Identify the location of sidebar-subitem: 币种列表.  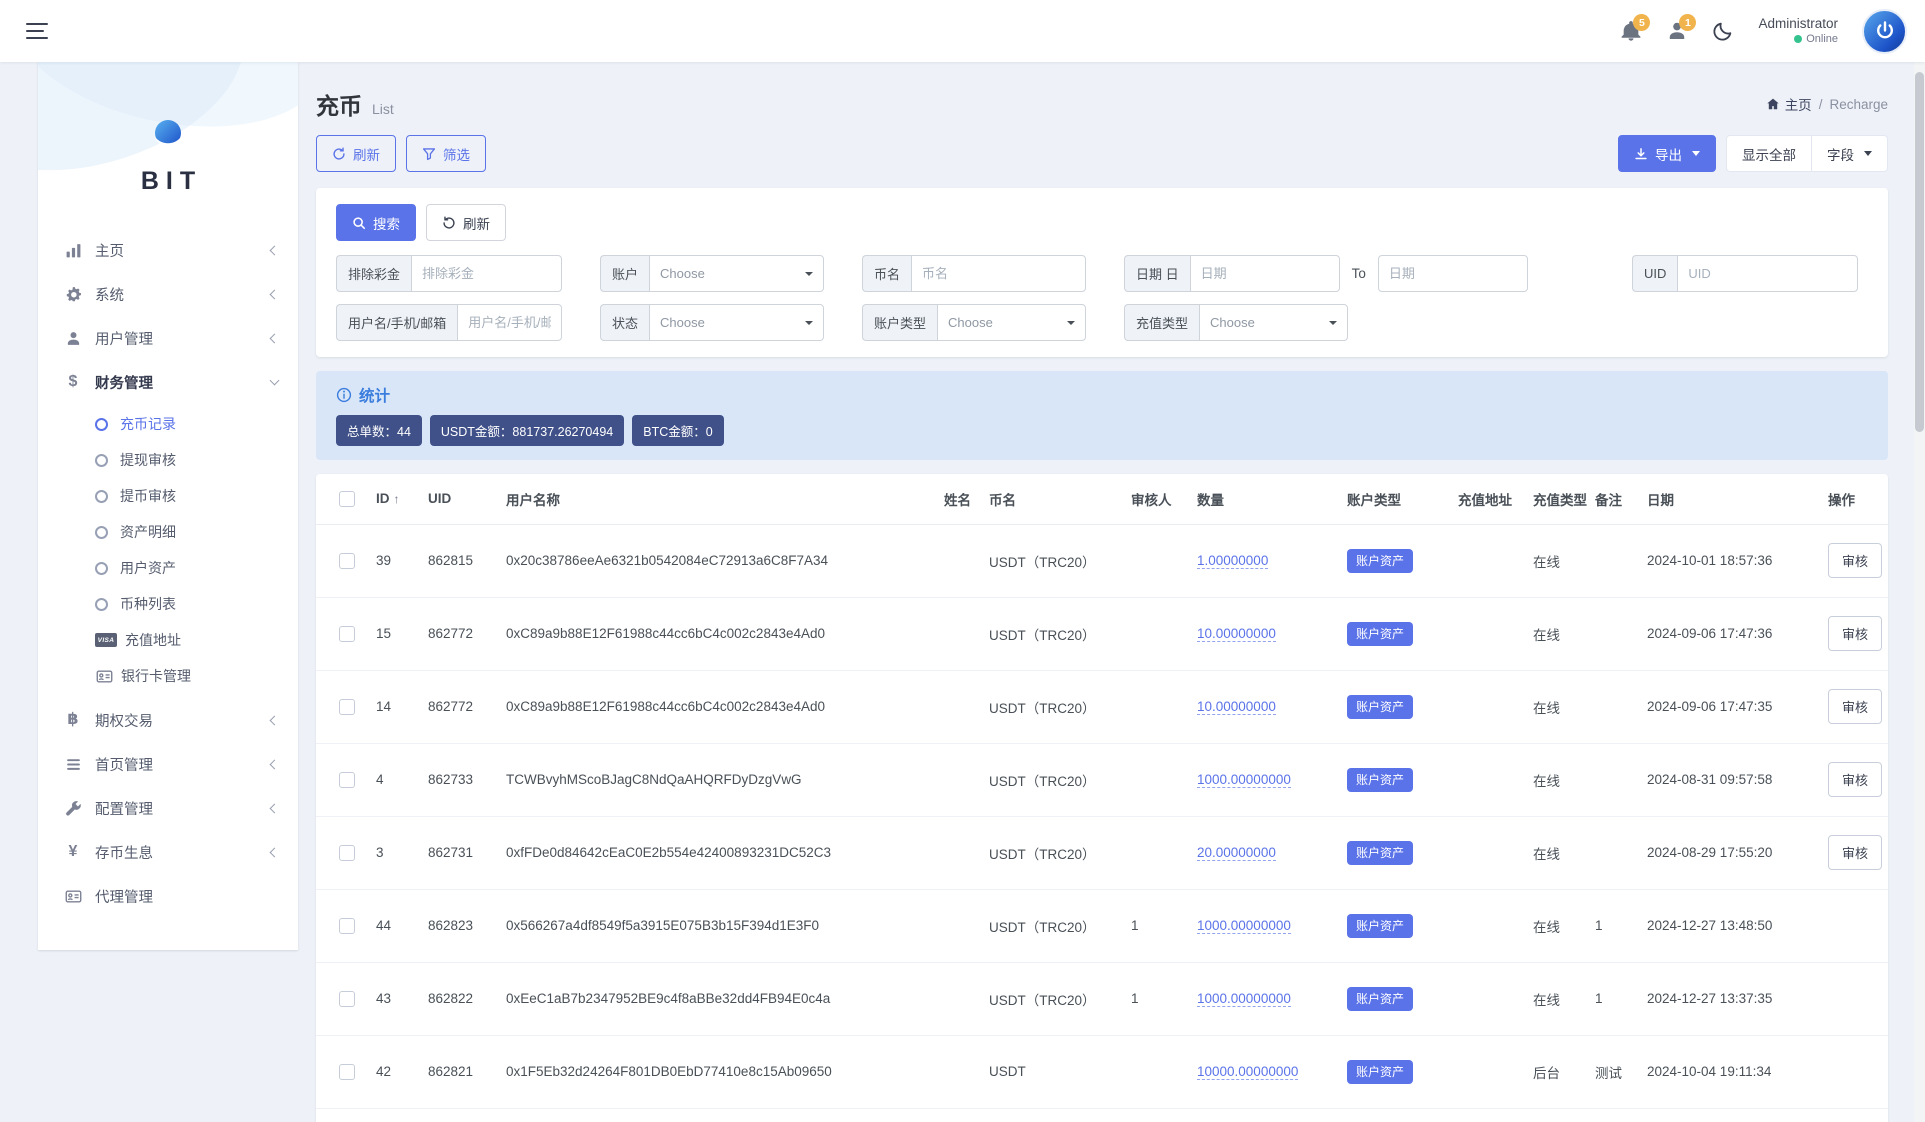
(168, 604).